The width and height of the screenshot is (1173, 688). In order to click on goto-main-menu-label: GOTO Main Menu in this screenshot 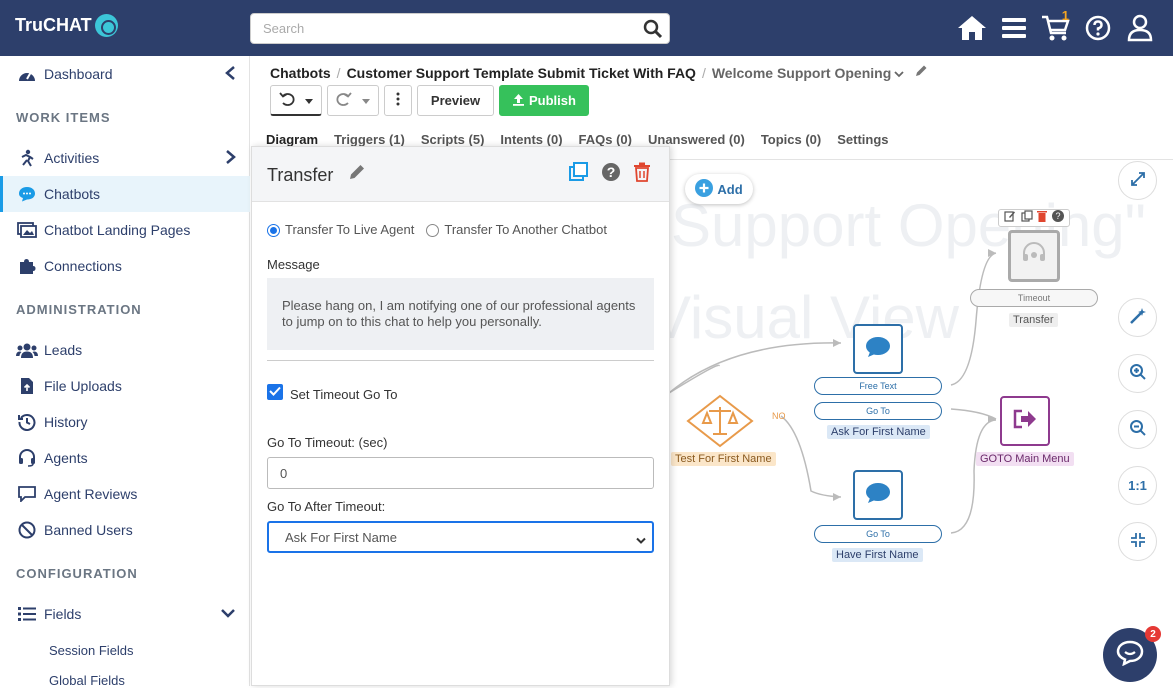, I will do `click(1025, 459)`.